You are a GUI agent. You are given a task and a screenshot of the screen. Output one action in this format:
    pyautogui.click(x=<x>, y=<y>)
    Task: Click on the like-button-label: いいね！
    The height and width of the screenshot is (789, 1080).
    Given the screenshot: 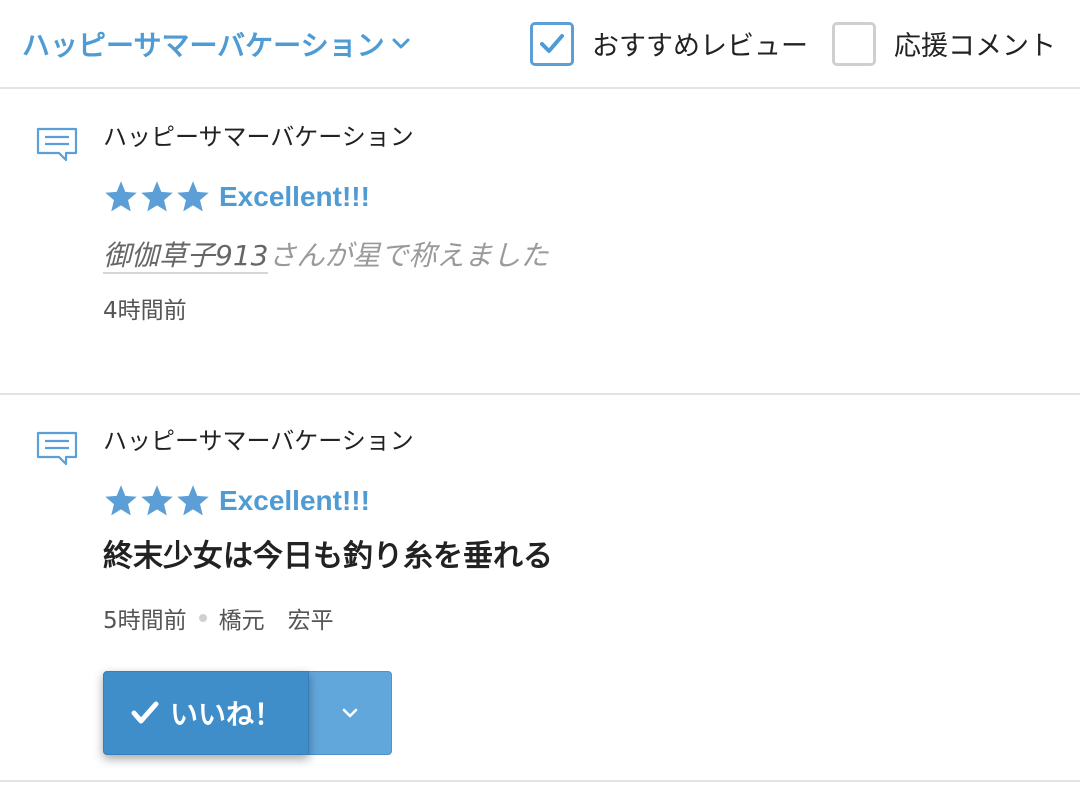 What is the action you would take?
    pyautogui.click(x=225, y=714)
    